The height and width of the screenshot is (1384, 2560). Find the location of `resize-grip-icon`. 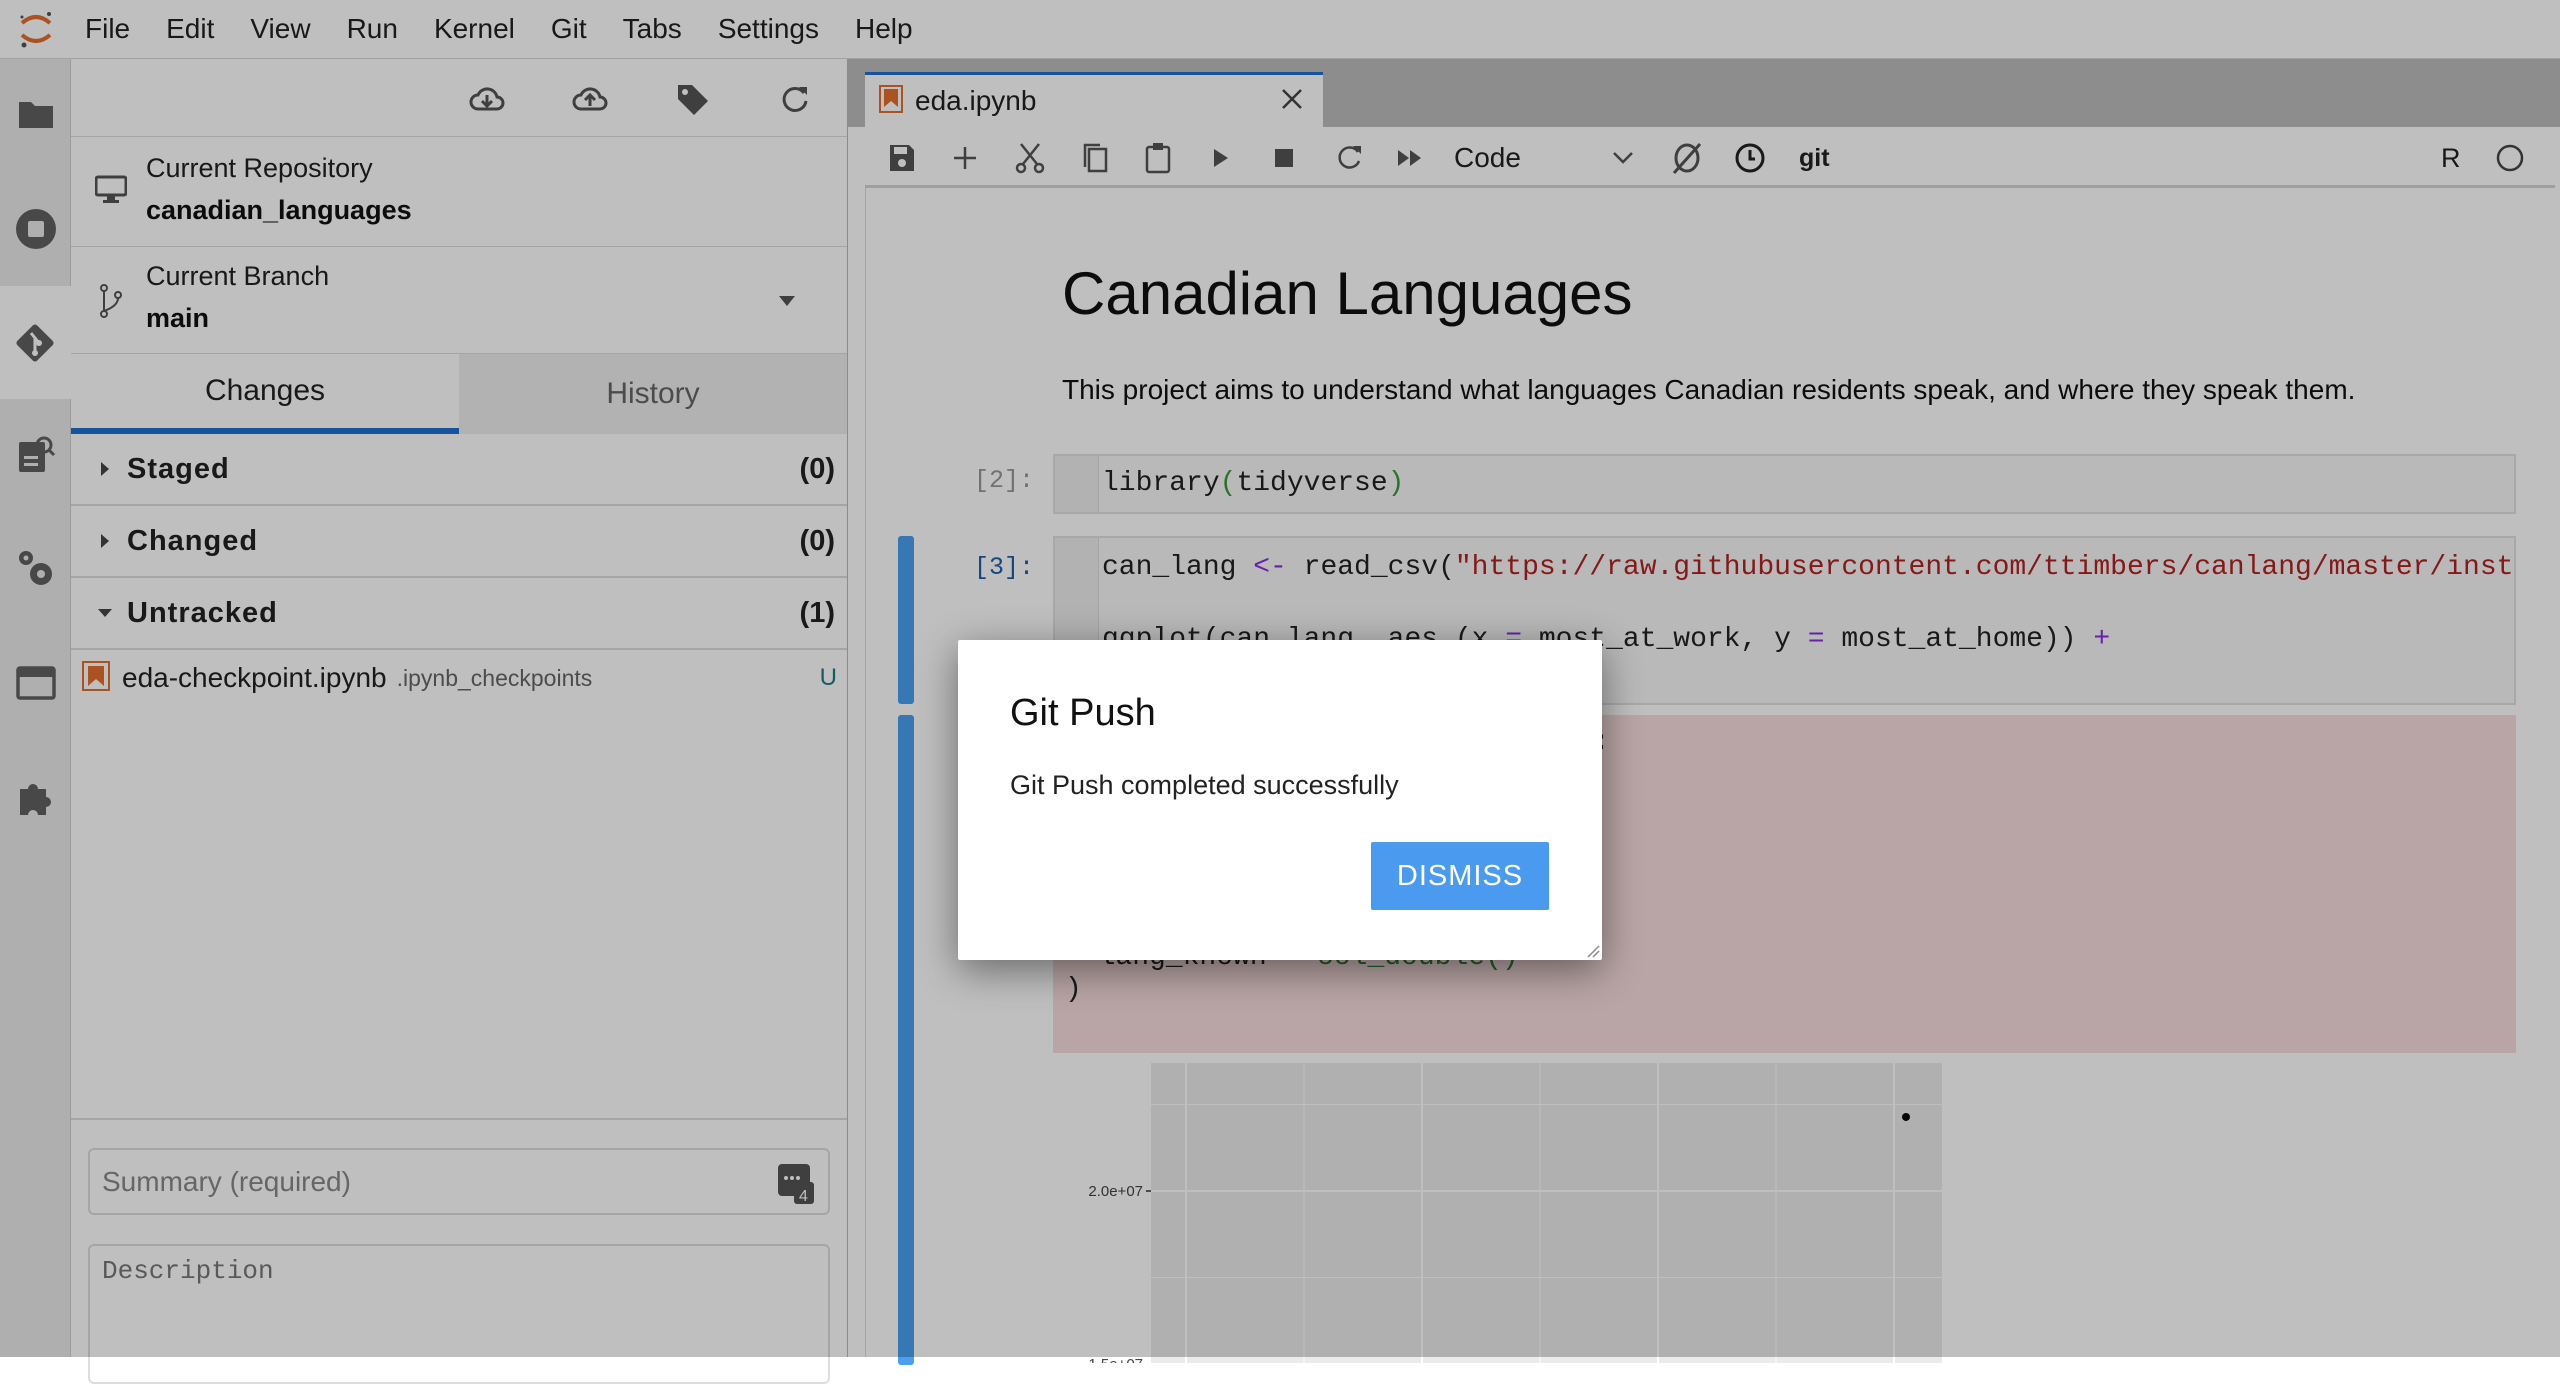

resize-grip-icon is located at coordinates (1593, 951).